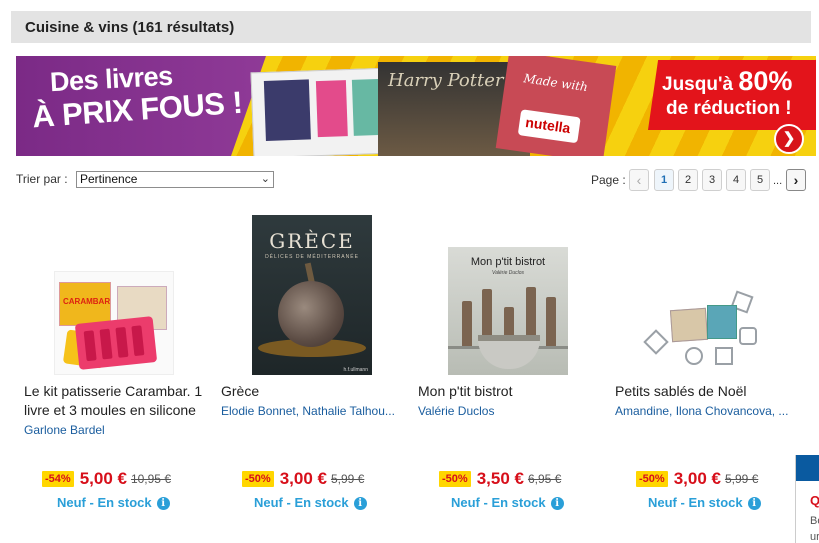 The height and width of the screenshot is (543, 819). What do you see at coordinates (175, 179) in the screenshot?
I see `sort-select: Pertinence ⌄` at bounding box center [175, 179].